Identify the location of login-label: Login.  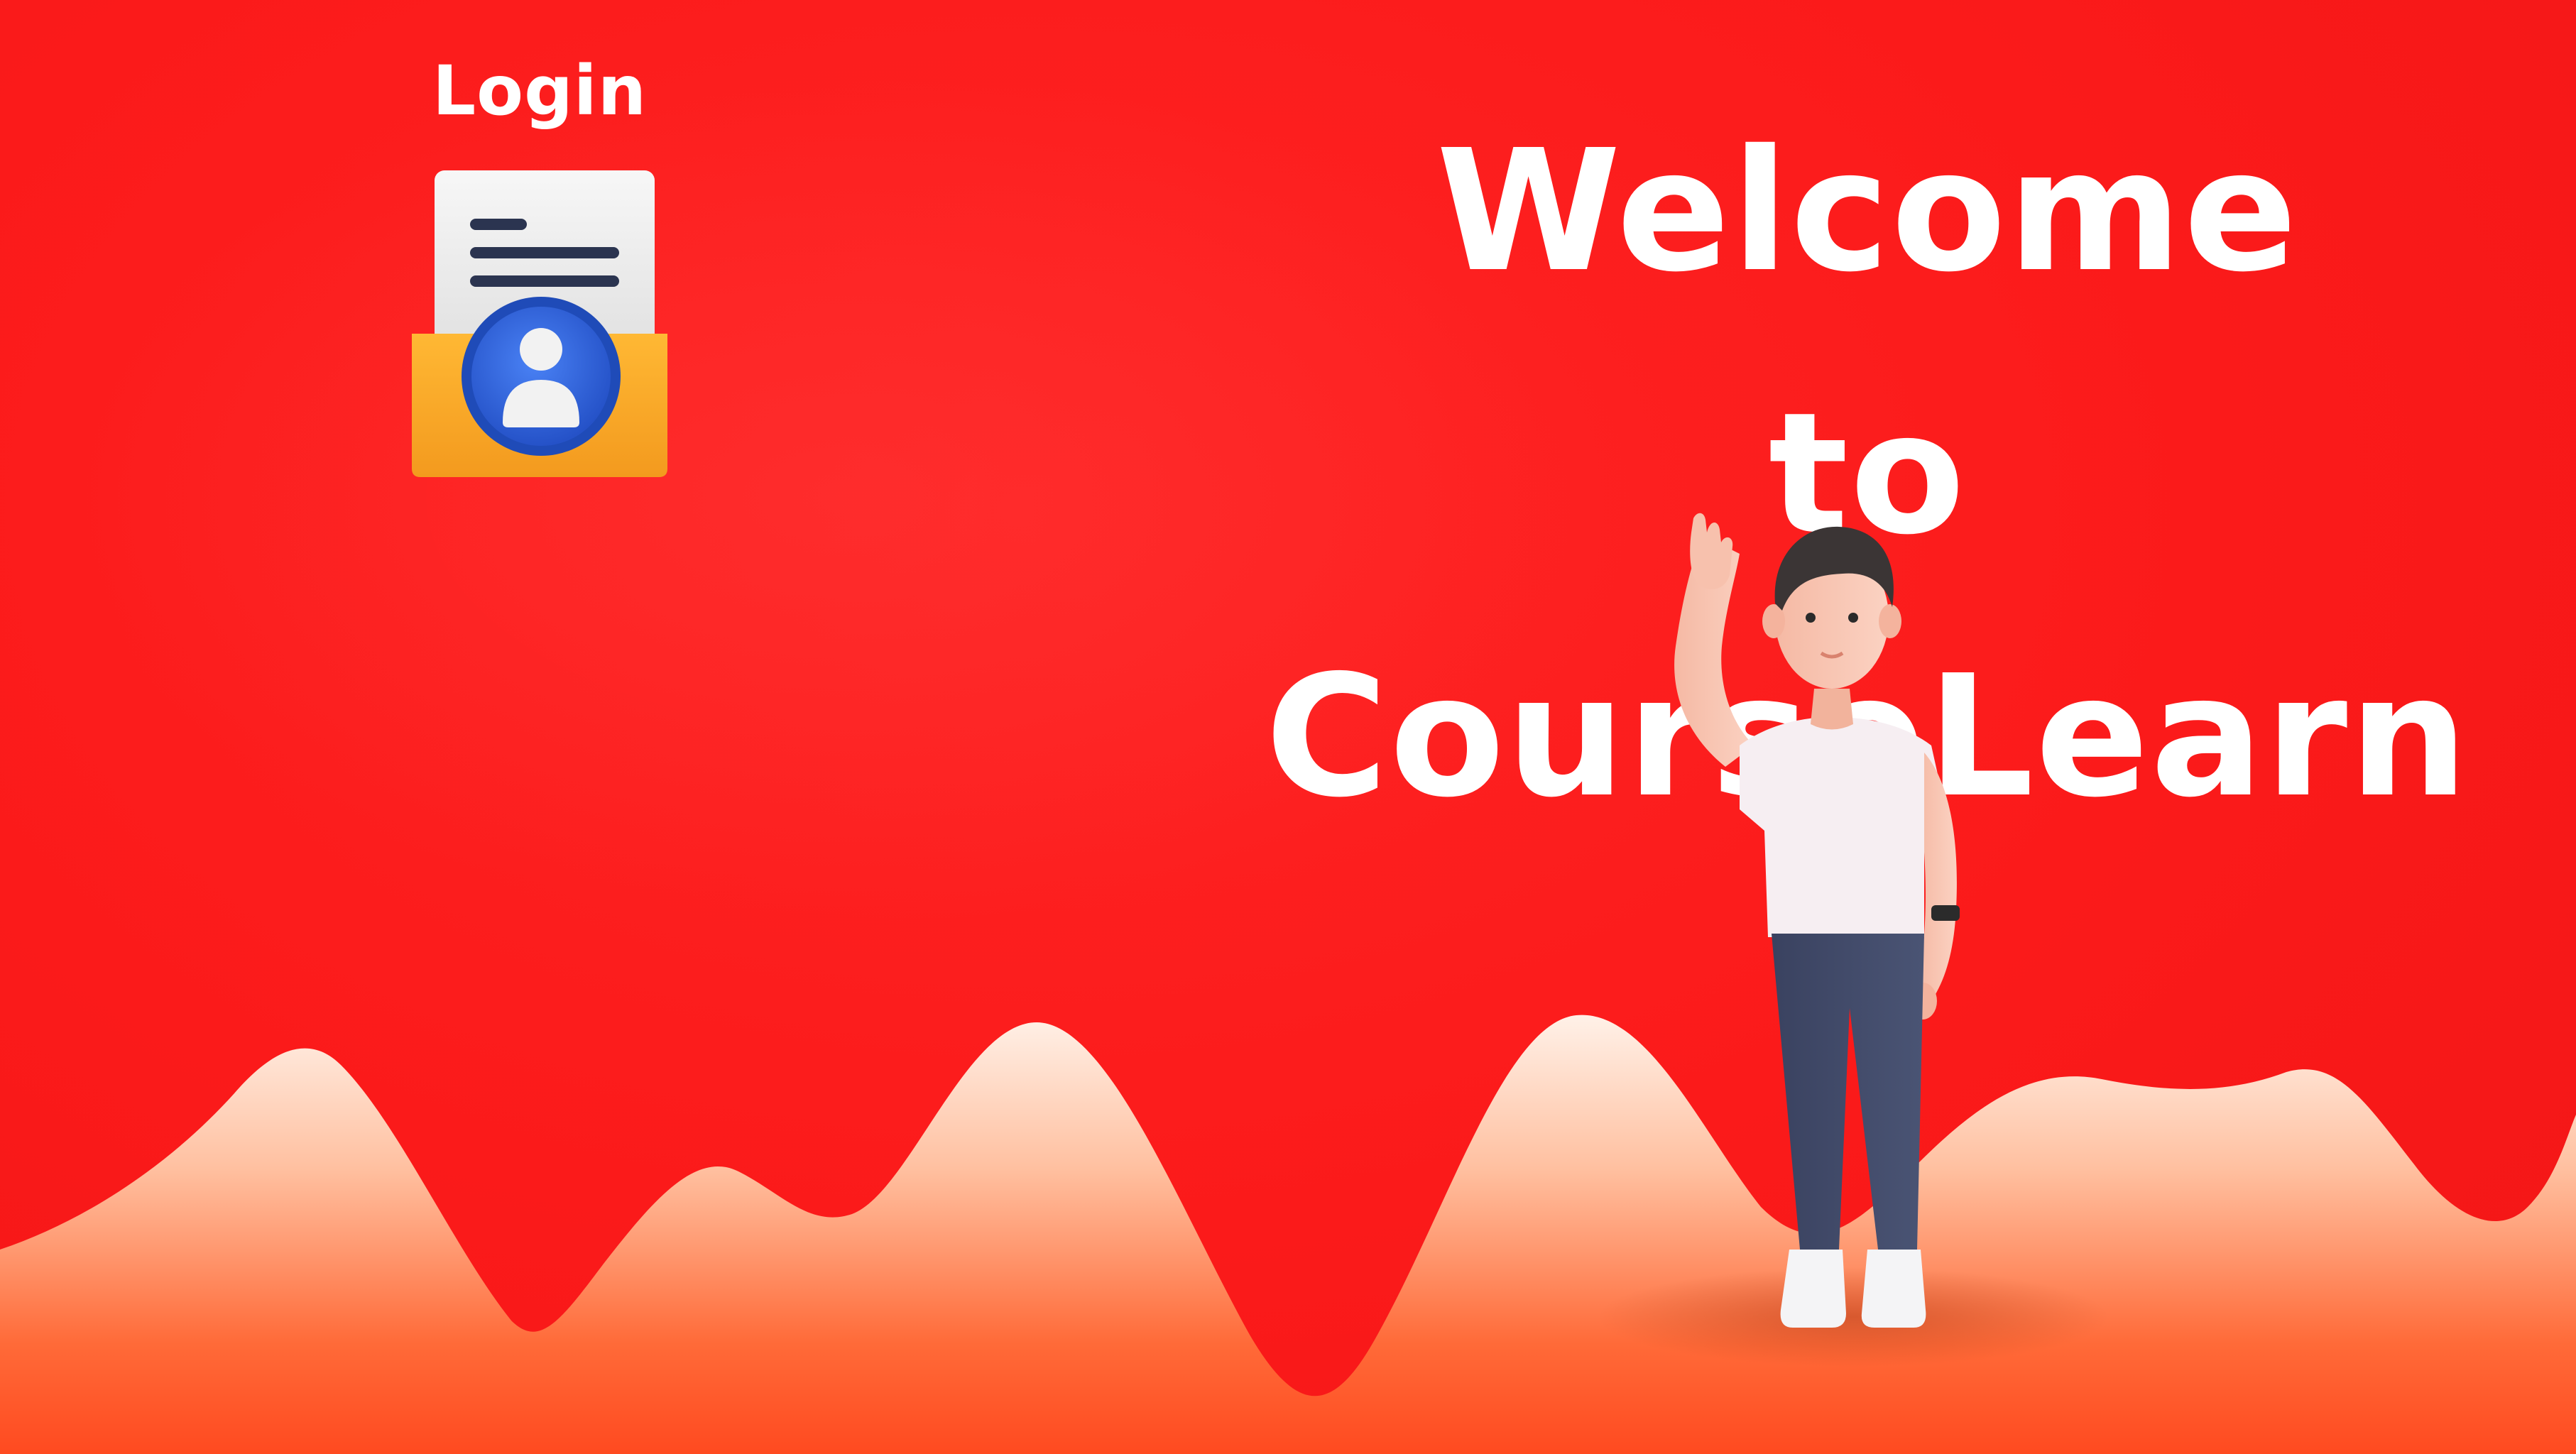
(539, 91).